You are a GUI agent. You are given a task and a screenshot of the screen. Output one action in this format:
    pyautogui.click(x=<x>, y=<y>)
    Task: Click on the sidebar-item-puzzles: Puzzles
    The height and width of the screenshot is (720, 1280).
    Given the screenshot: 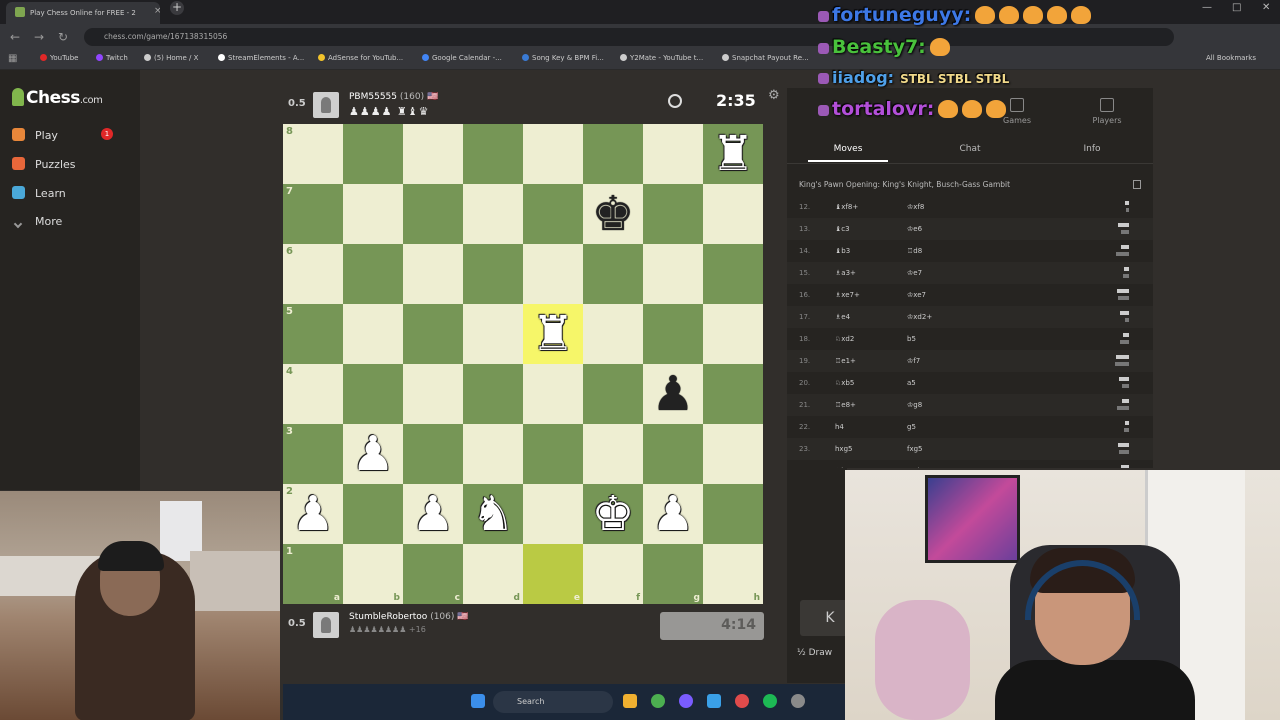 What is the action you would take?
    pyautogui.click(x=44, y=164)
    